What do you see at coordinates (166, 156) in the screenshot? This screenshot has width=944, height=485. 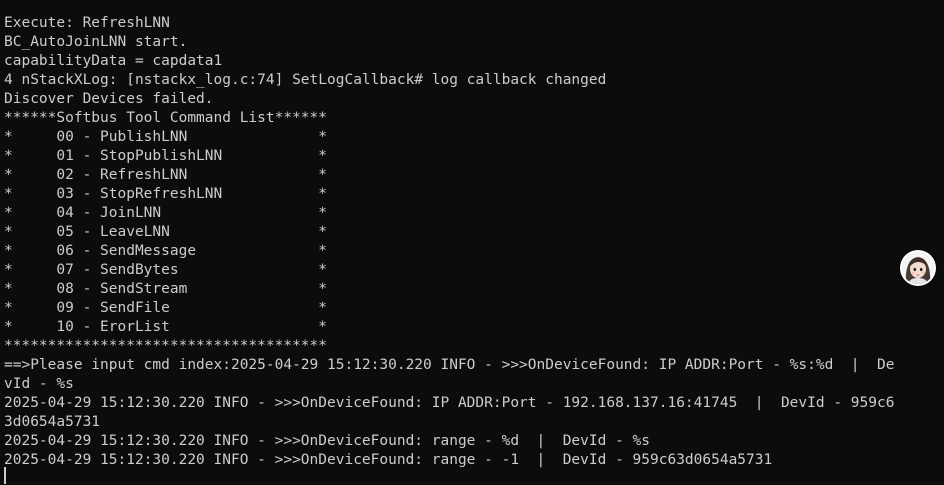 I see `terminal-line: * 01 - StopPublishLNN *` at bounding box center [166, 156].